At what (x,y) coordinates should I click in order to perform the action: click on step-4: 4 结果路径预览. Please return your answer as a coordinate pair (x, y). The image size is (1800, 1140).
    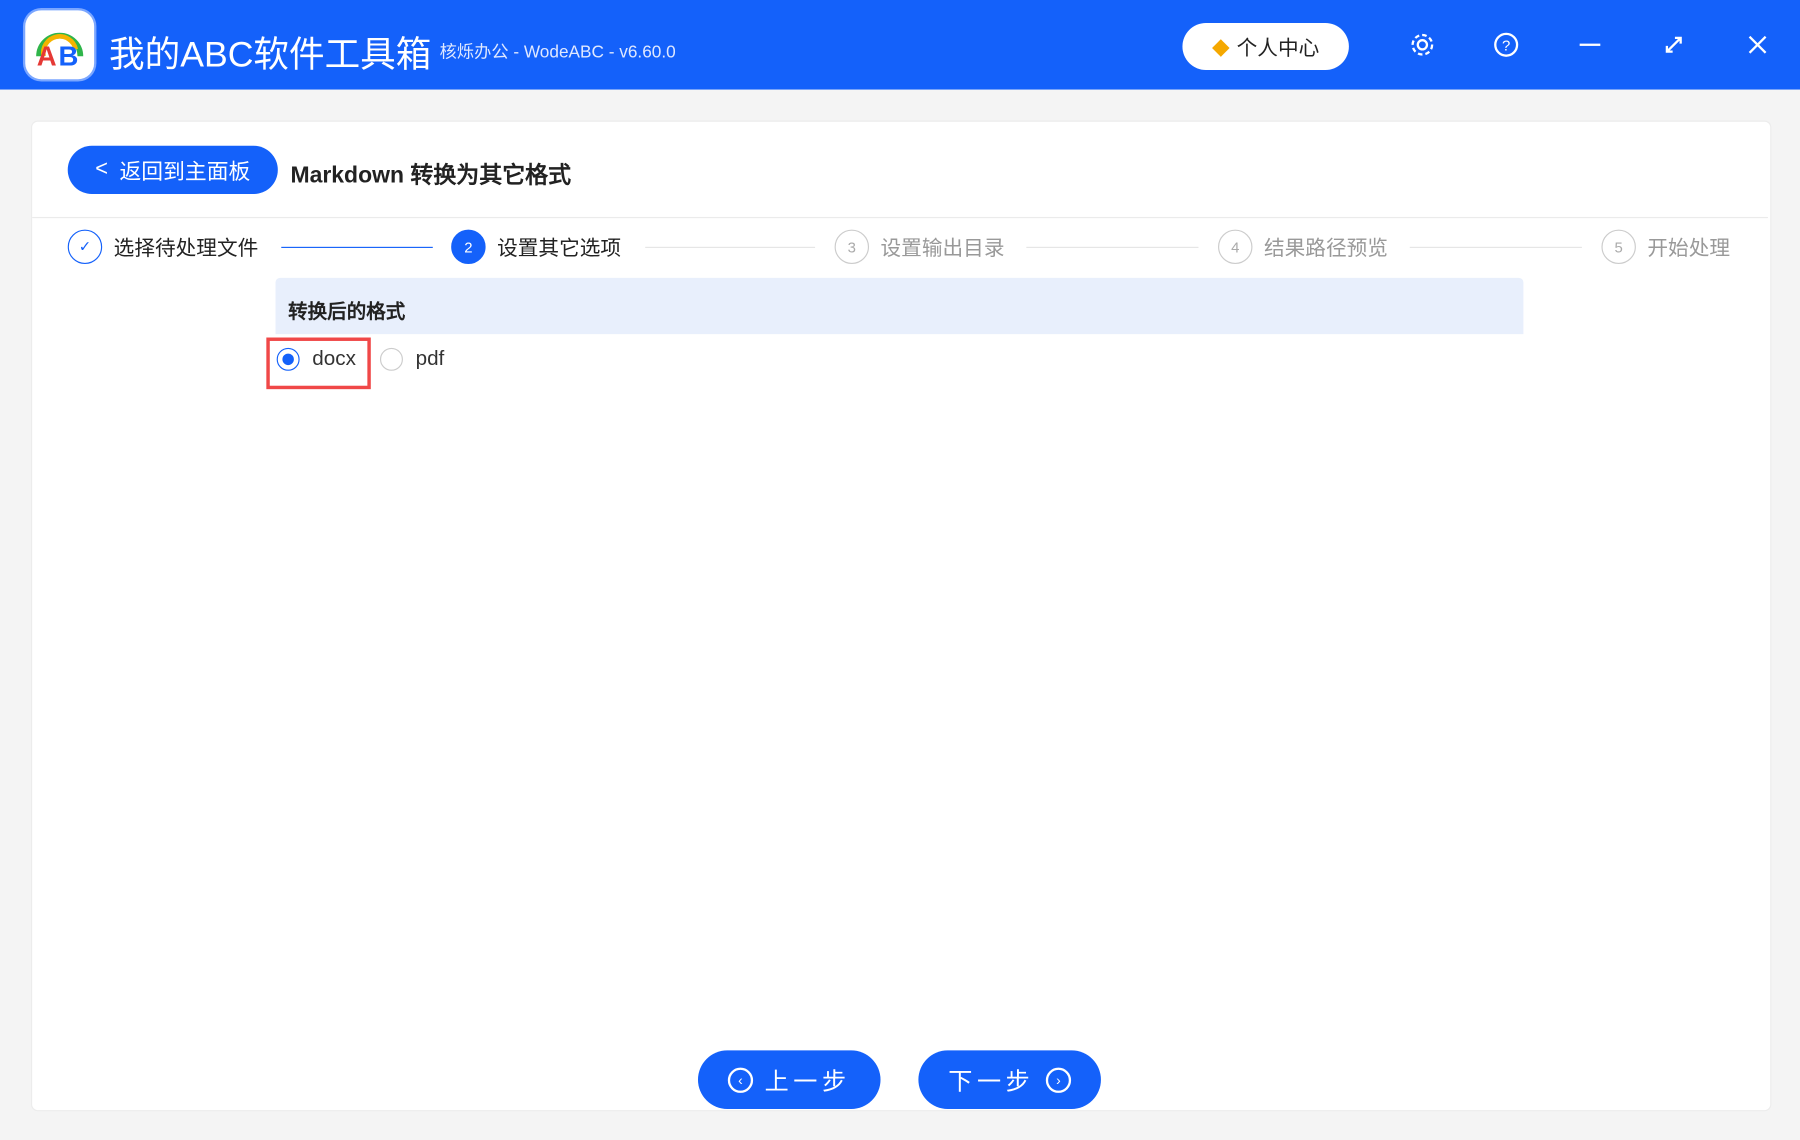
    Looking at the image, I should click on (1303, 247).